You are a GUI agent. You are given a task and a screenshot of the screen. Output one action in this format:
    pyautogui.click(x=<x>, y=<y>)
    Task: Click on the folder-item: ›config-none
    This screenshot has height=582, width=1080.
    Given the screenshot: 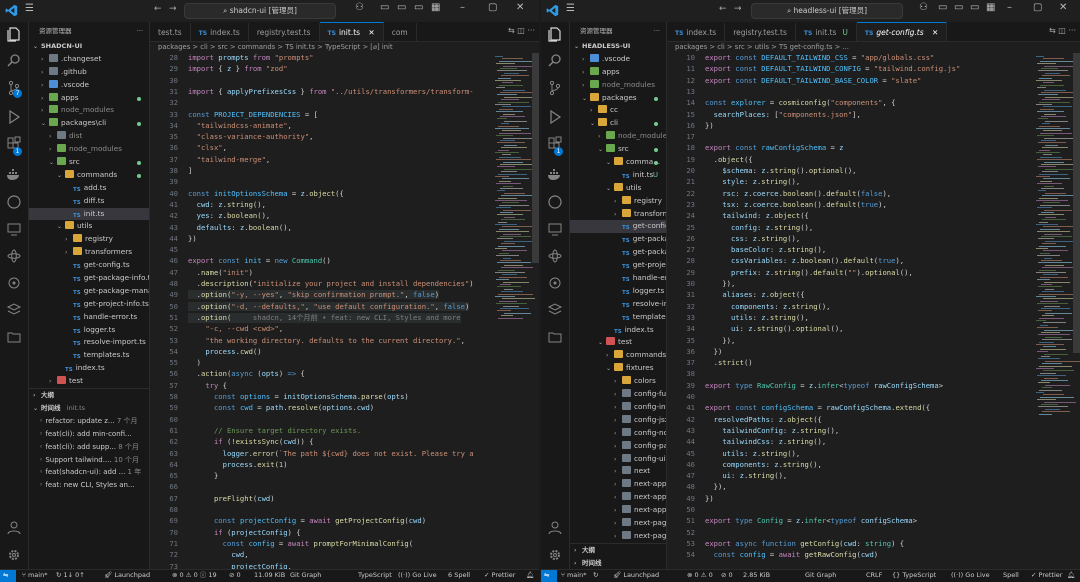 What is the action you would take?
    pyautogui.click(x=618, y=433)
    